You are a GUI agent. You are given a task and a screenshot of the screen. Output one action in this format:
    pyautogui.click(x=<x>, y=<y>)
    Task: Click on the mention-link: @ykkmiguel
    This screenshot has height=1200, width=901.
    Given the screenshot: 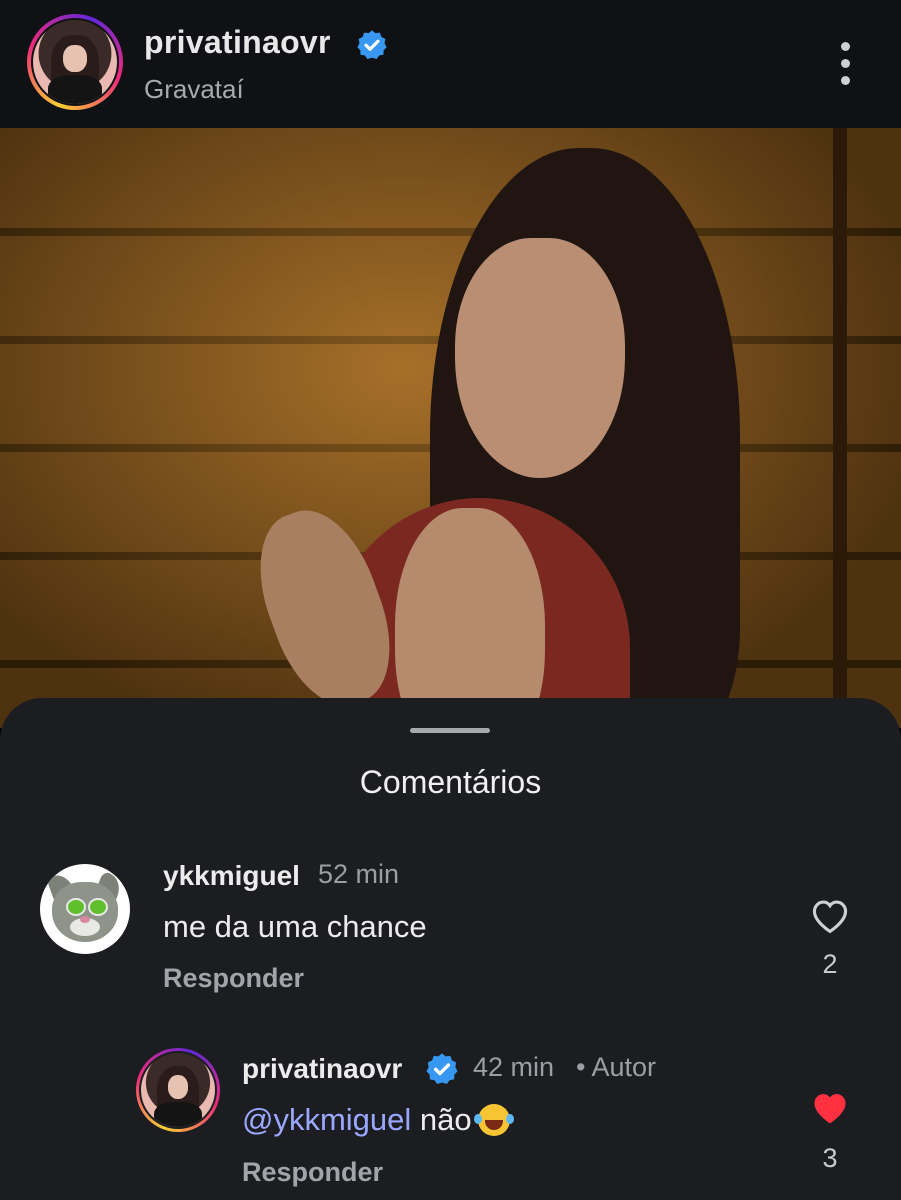 What is the action you would take?
    pyautogui.click(x=326, y=1119)
    